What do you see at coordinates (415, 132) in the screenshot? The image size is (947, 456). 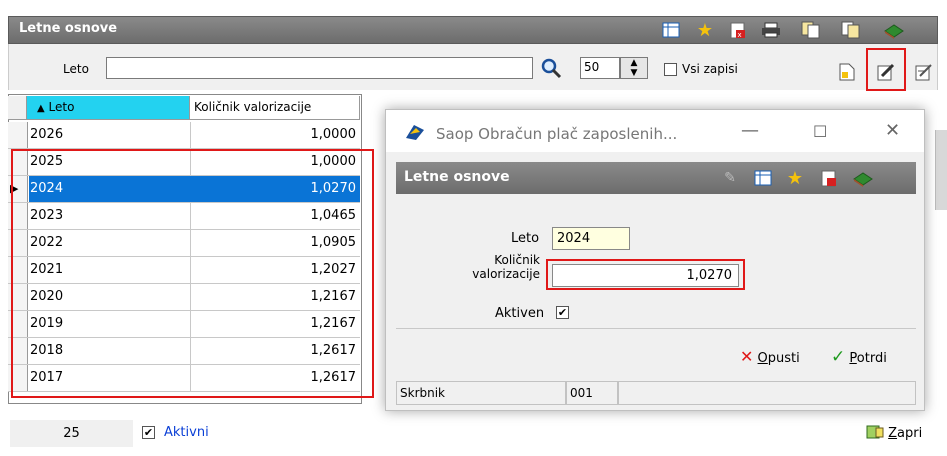 I see `app-icon` at bounding box center [415, 132].